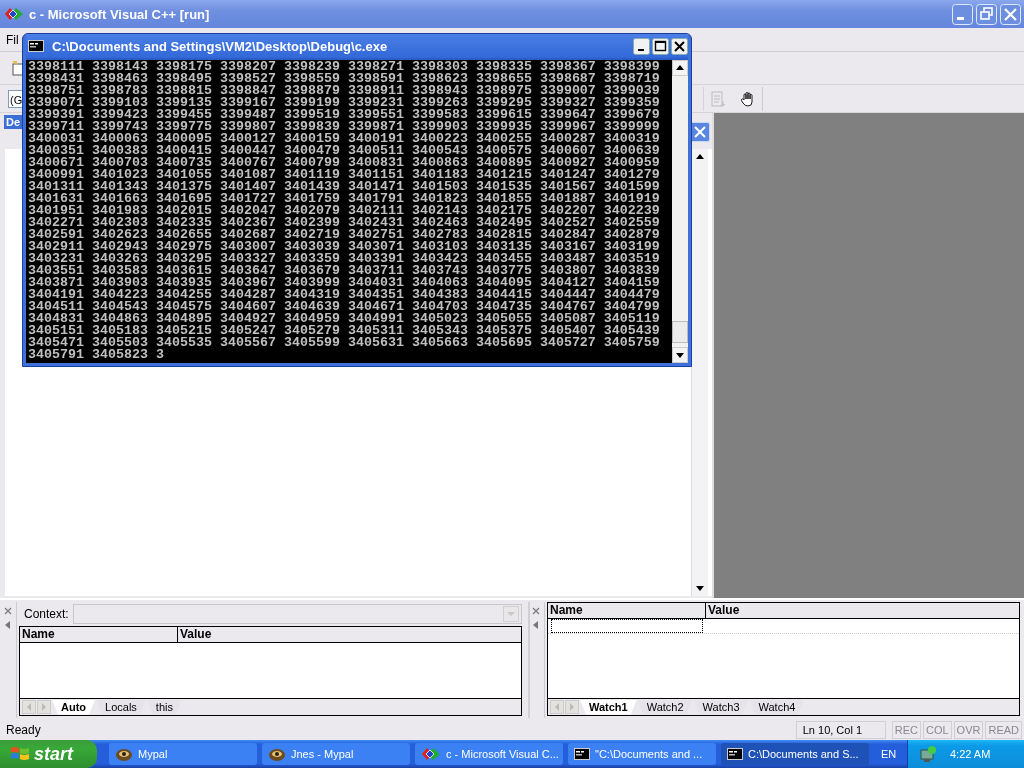  I want to click on status-indicator: COL, so click(937, 730).